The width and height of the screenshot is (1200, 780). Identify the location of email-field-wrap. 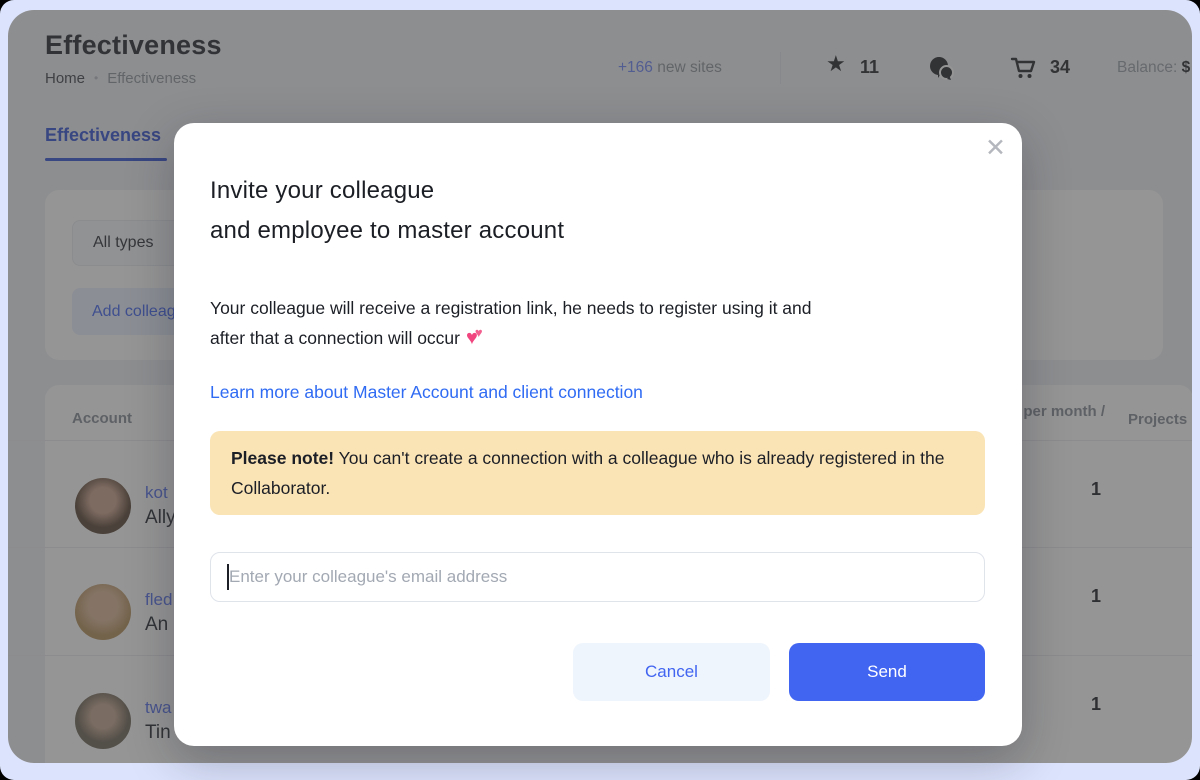
(597, 577).